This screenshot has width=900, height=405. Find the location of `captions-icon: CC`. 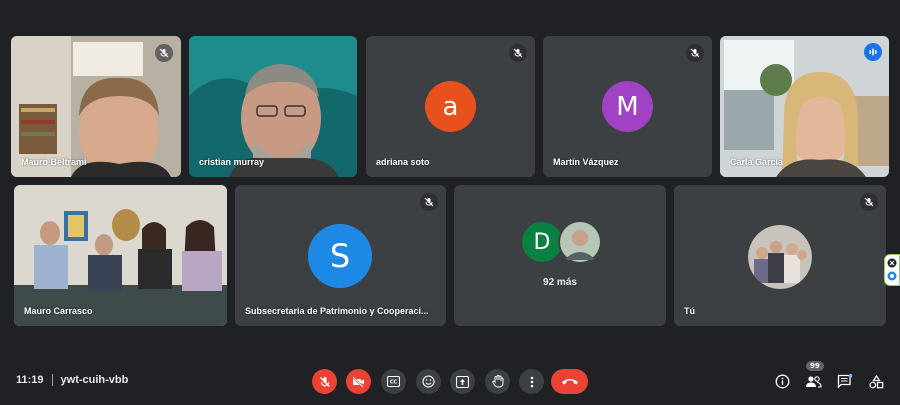

captions-icon: CC is located at coordinates (393, 381).